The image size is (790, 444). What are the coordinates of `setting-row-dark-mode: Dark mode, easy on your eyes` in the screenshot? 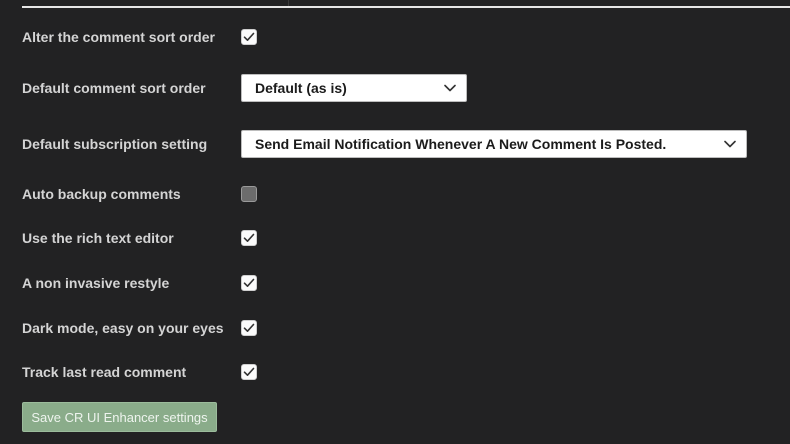 It's located at (406, 328).